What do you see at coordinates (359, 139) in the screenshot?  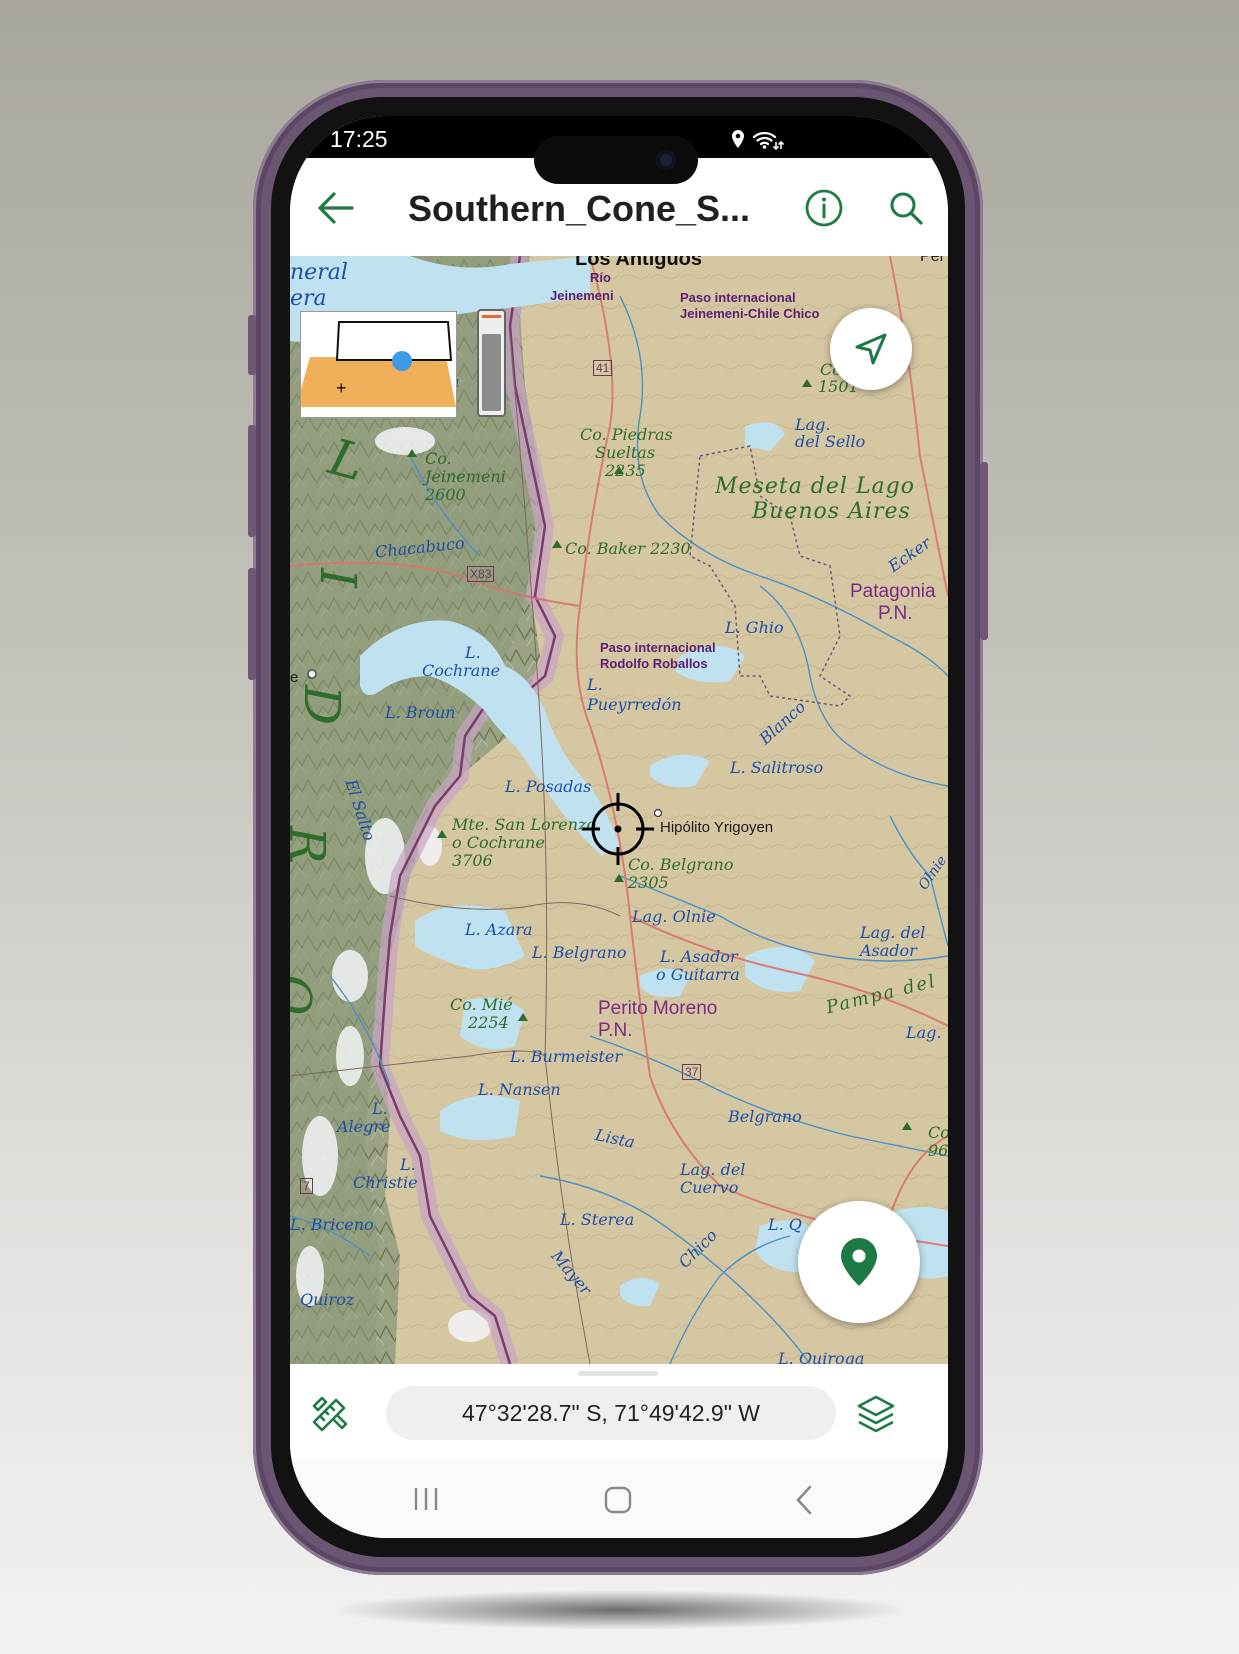 I see `status-time: 17:25` at bounding box center [359, 139].